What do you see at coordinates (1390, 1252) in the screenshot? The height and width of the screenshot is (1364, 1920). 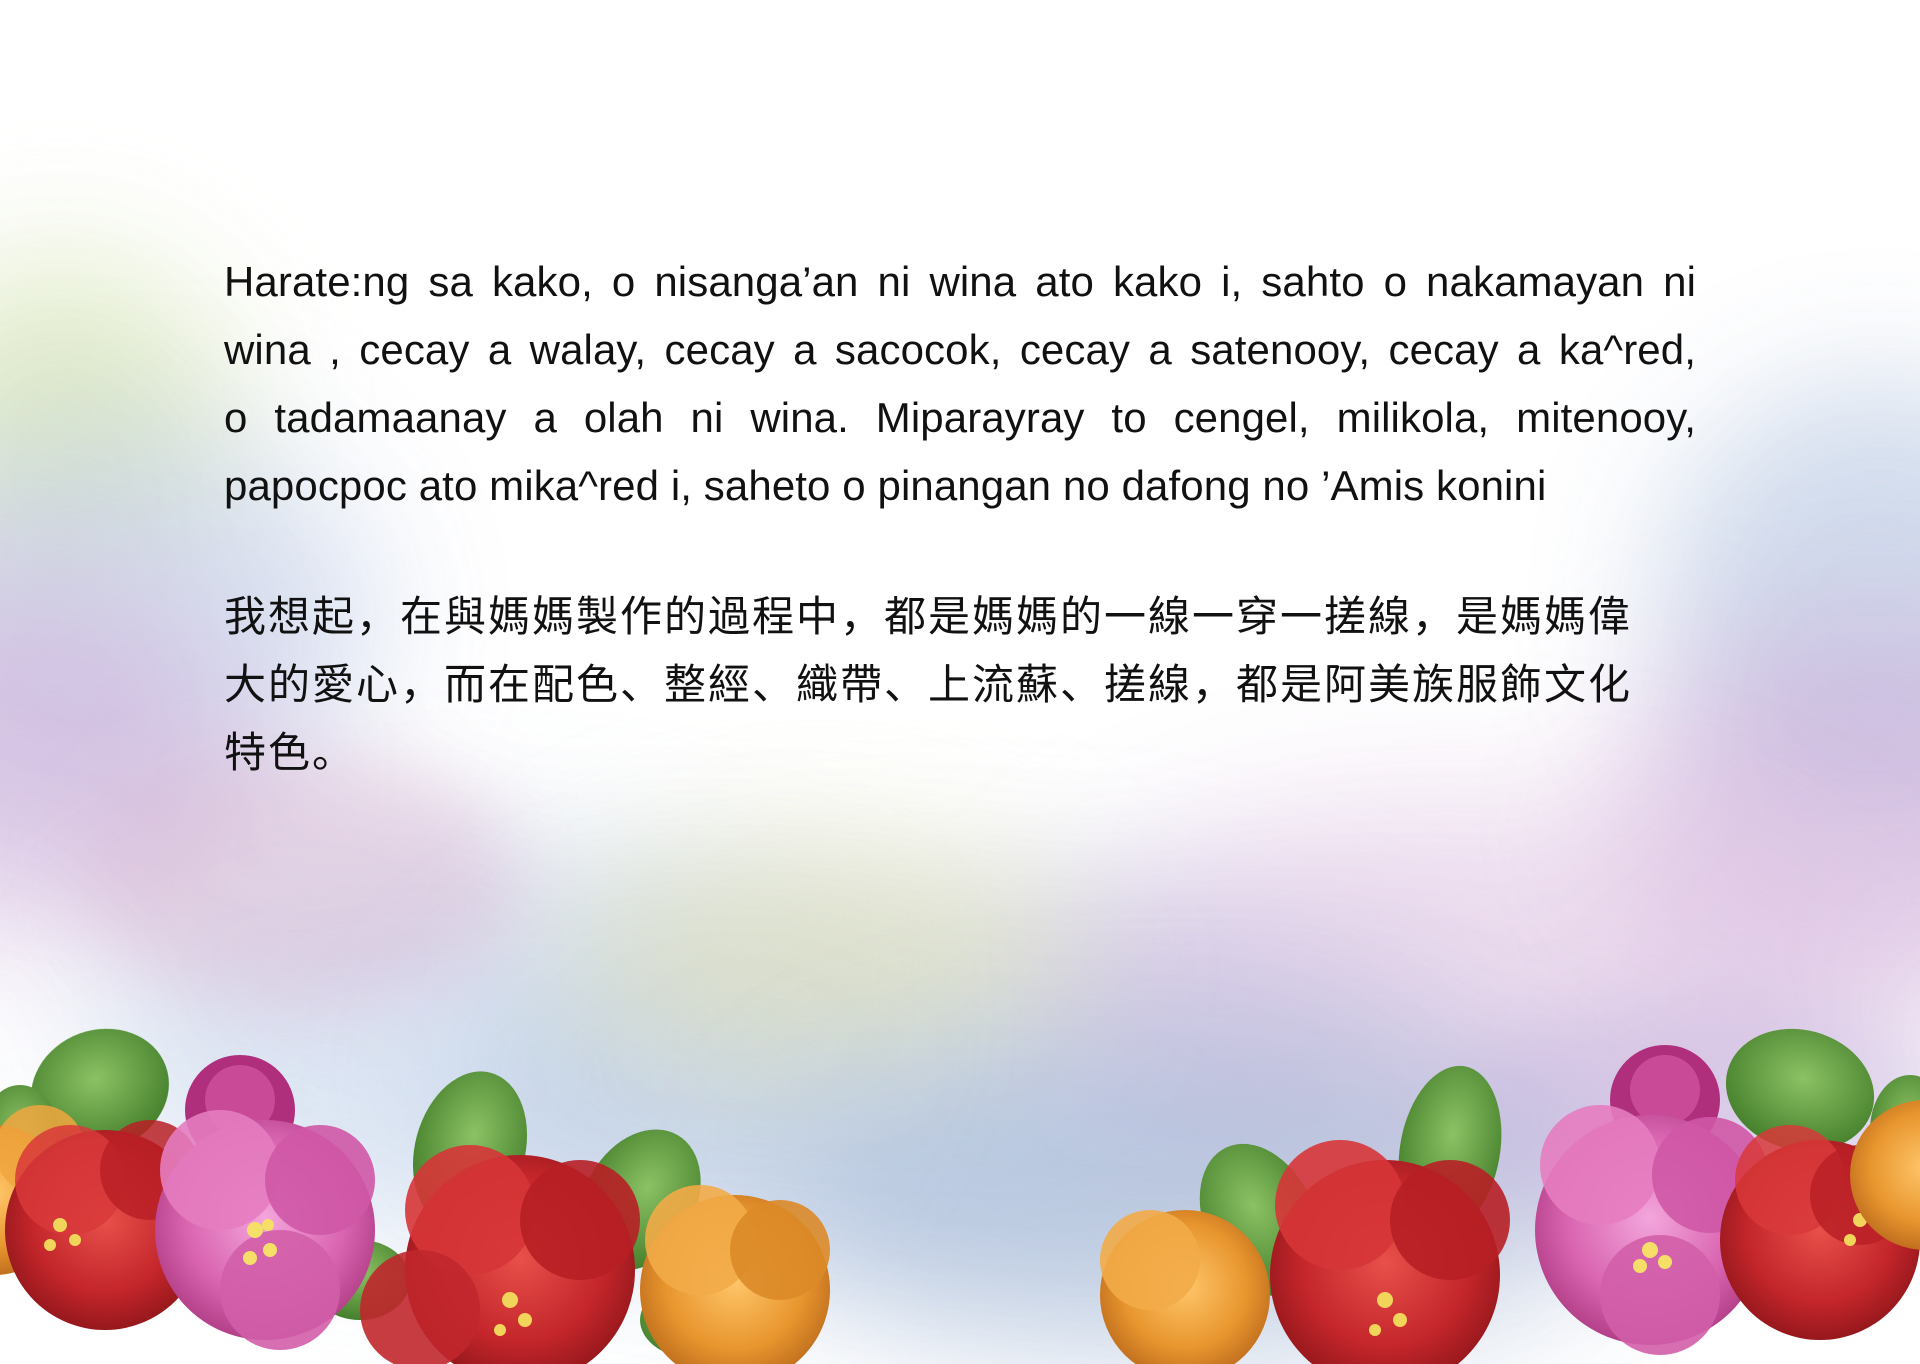 I see `red-flower-icon` at bounding box center [1390, 1252].